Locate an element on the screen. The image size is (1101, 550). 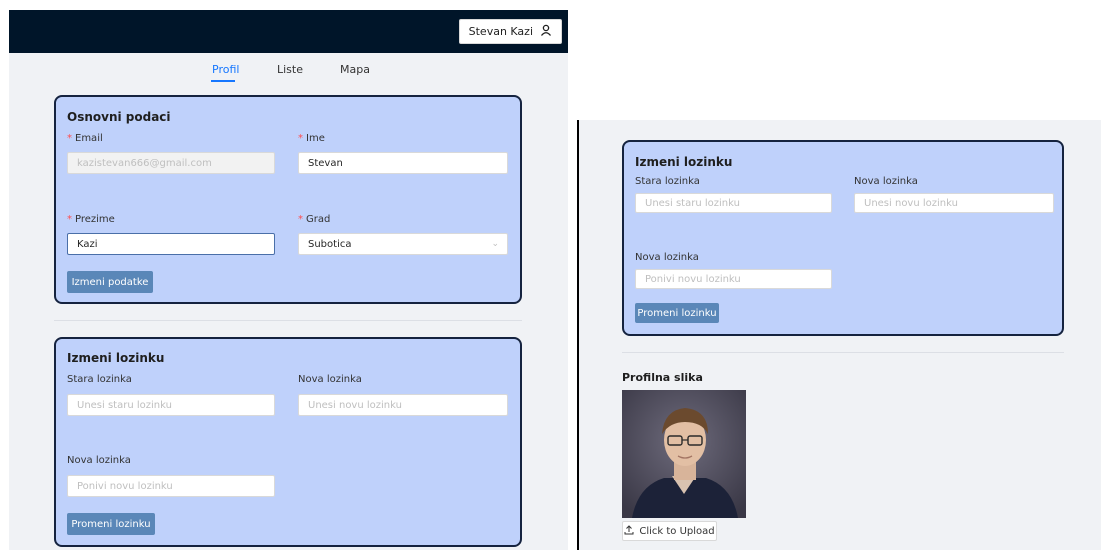
upload-label: Click to Upload is located at coordinates (677, 531).